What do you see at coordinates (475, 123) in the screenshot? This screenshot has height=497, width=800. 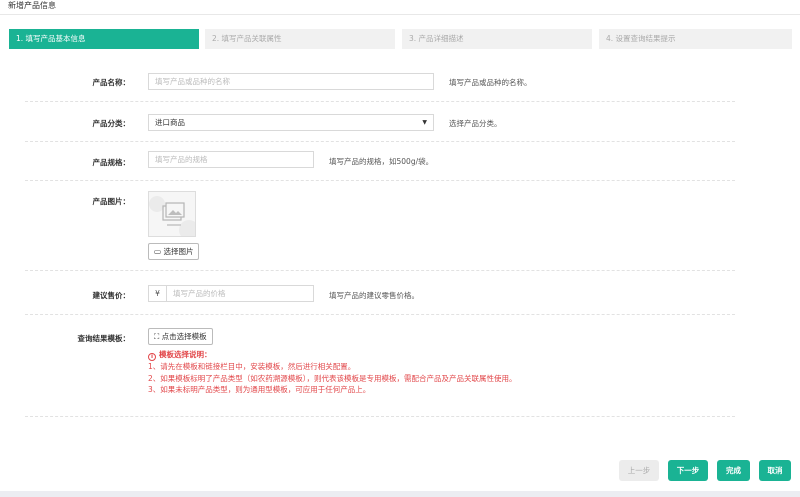 I see `product-category-hint: 选择产品分类。` at bounding box center [475, 123].